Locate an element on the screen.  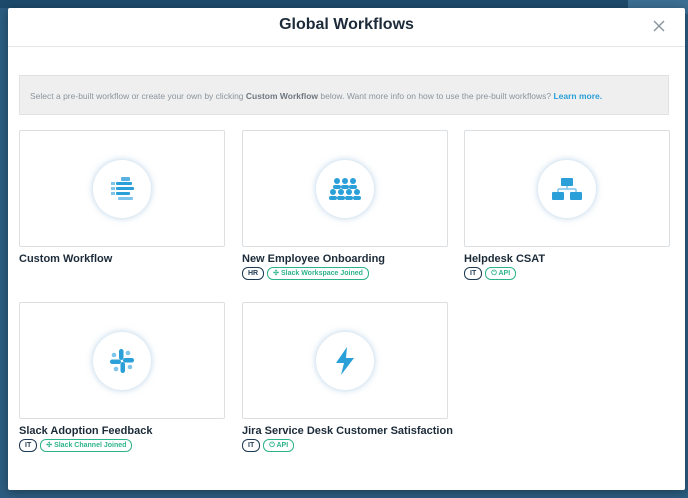
people-group-icon is located at coordinates (345, 188).